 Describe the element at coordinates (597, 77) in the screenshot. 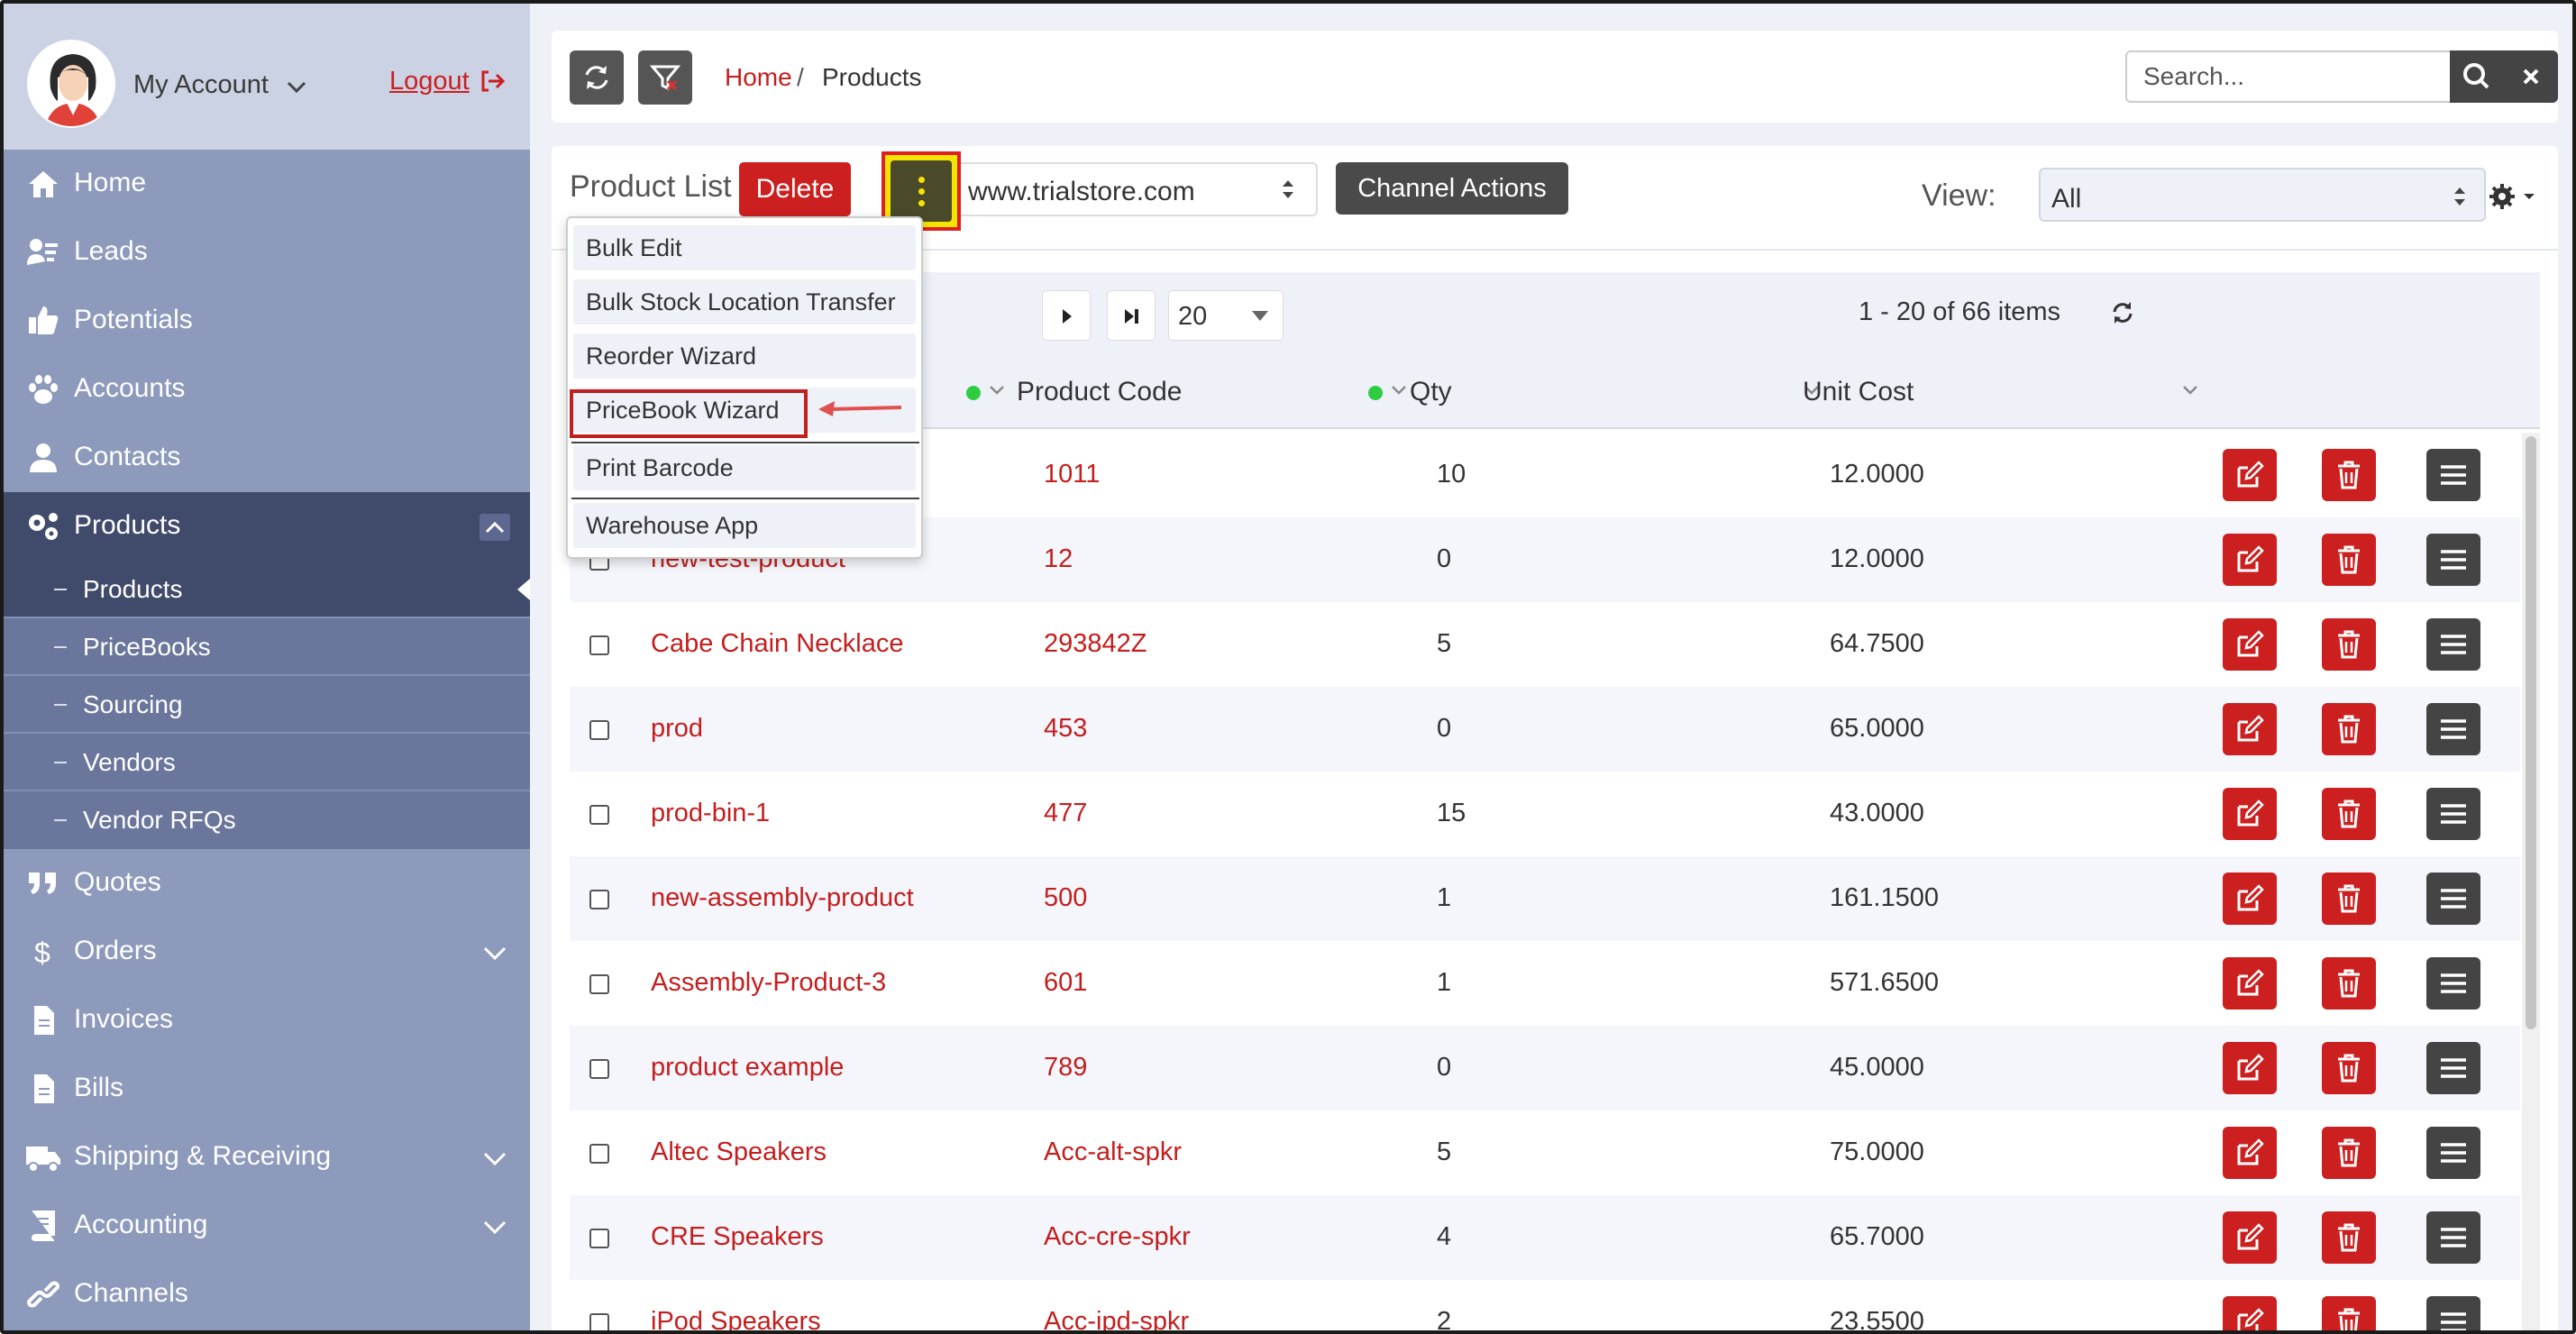

I see `refresh-button` at that location.